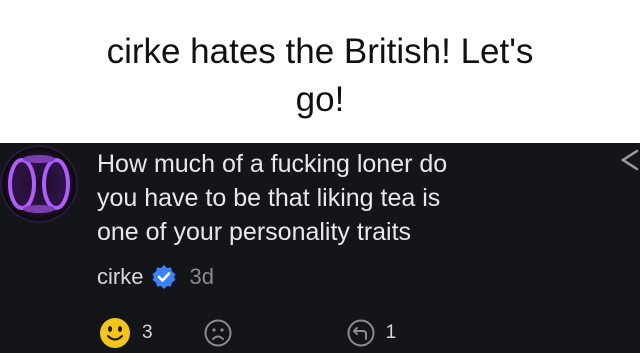  I want to click on caption-line-1: cirke hates the British! Let's, so click(320, 51).